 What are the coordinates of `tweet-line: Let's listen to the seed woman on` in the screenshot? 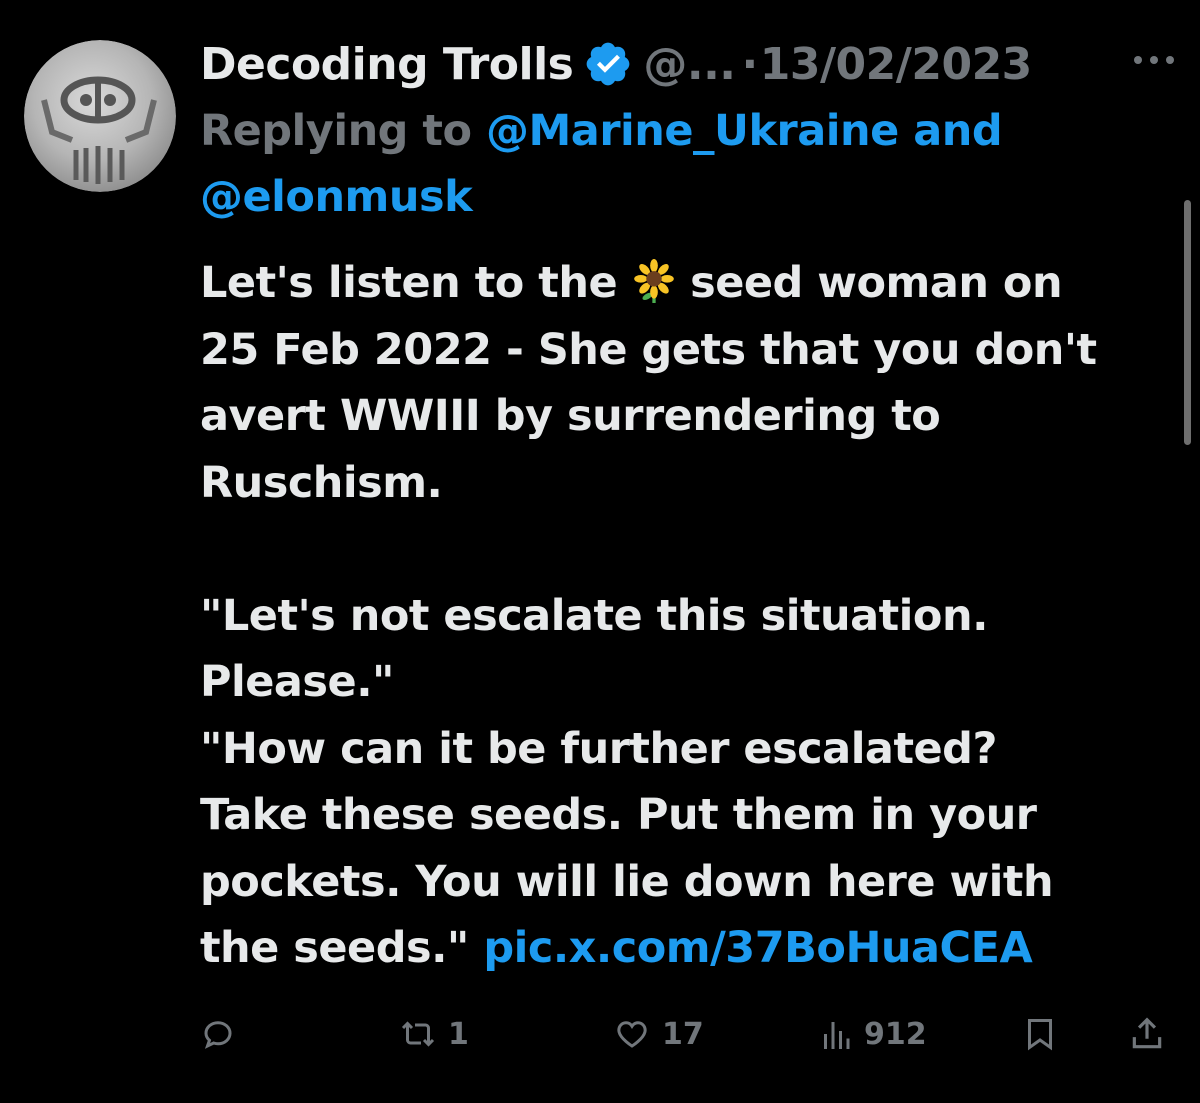 It's located at (680, 283).